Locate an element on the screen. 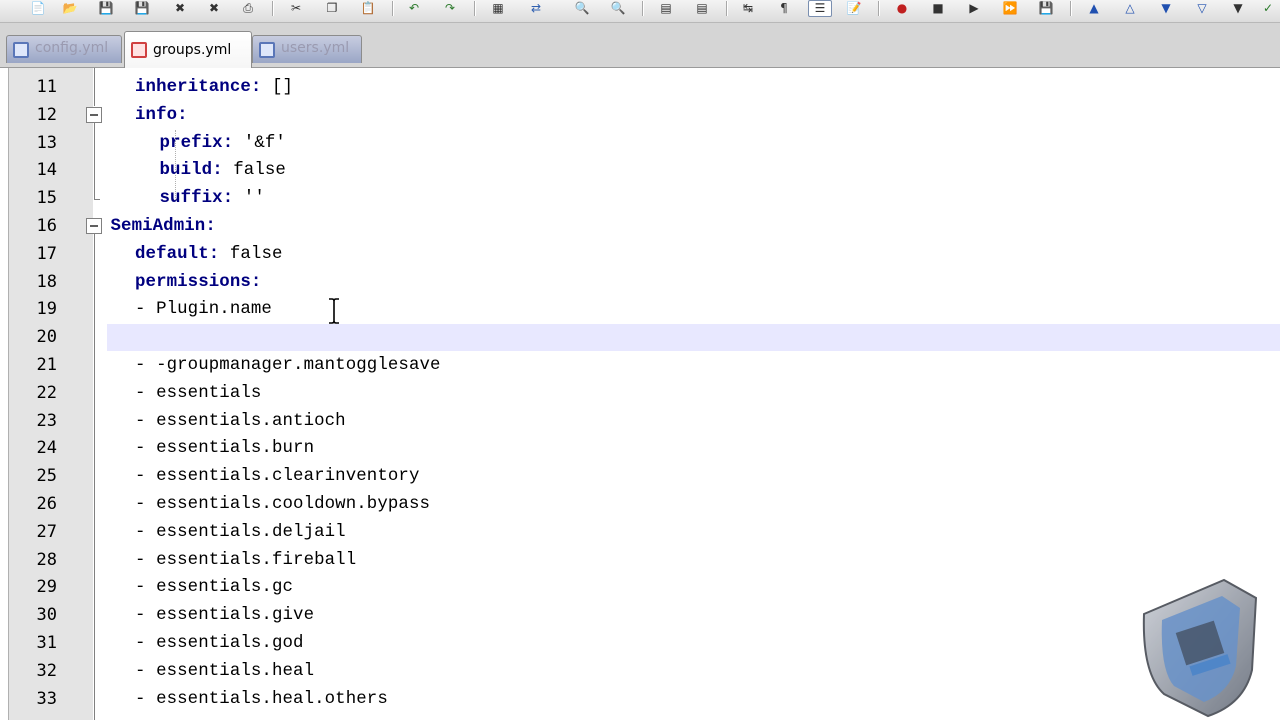 This screenshot has width=1280, height=720. tab-bar: config.yml users.yml groups.yml is located at coordinates (640, 45).